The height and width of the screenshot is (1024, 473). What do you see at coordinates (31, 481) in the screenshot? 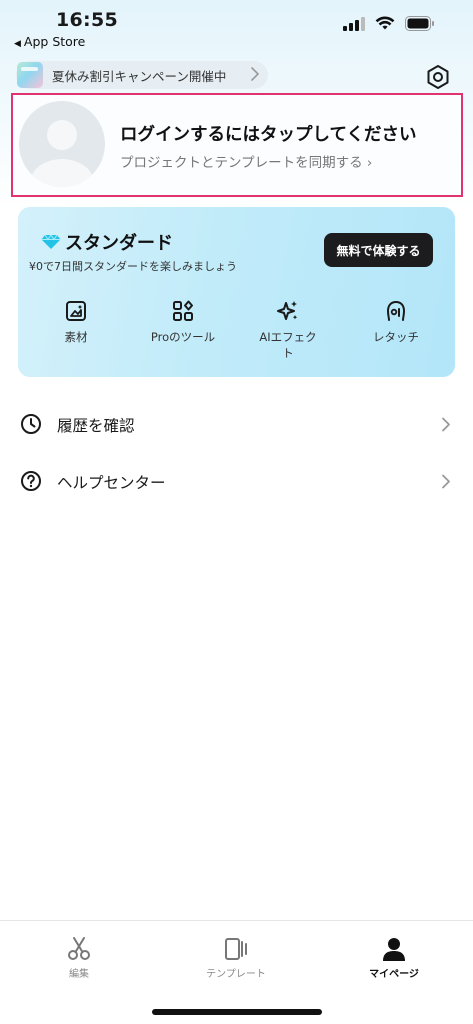
I see `help-question-icon` at bounding box center [31, 481].